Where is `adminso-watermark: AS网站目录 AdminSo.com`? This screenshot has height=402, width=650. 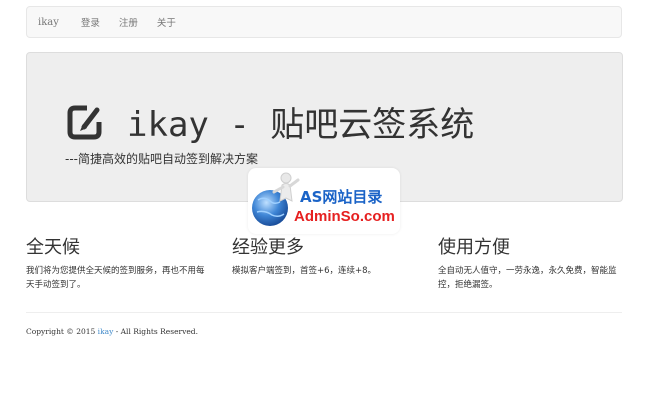 adminso-watermark: AS网站目录 AdminSo.com is located at coordinates (324, 201).